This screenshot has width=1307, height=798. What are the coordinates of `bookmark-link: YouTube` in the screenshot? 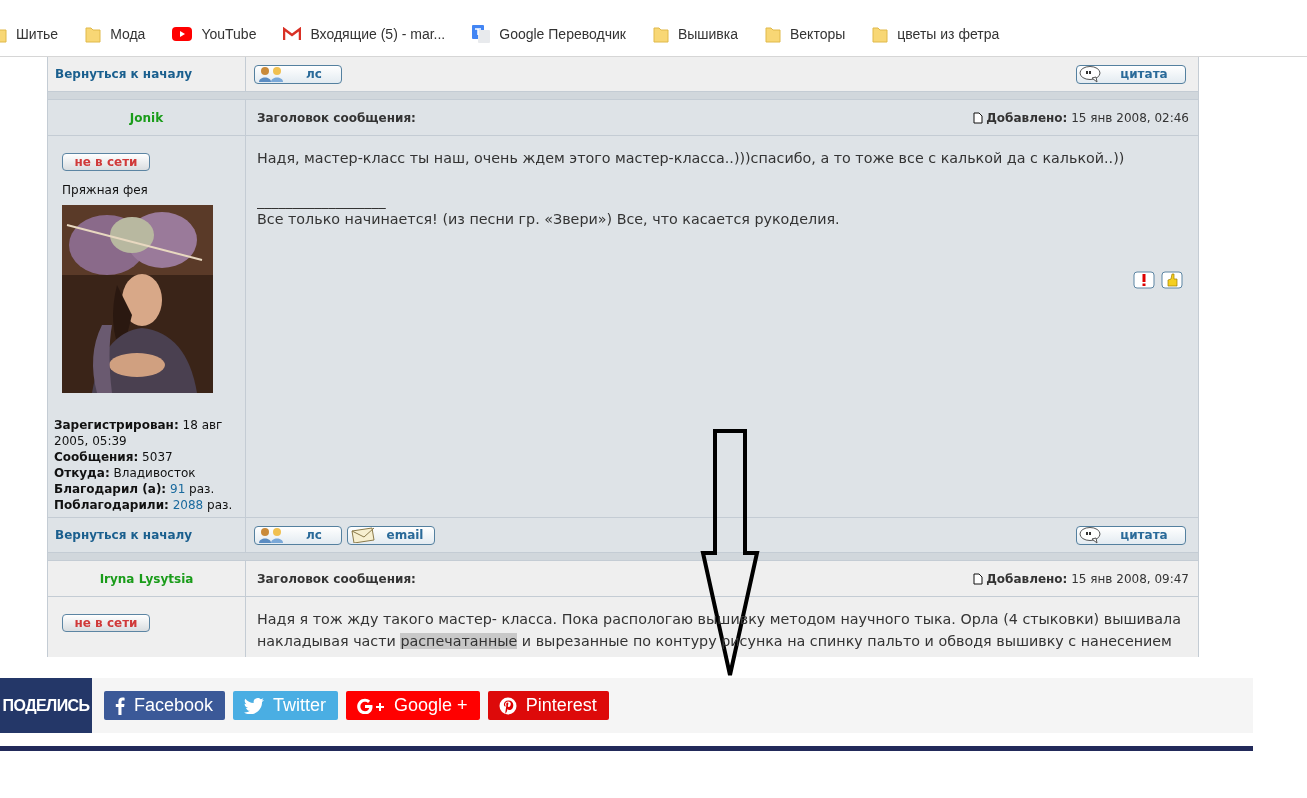 It's located at (229, 33).